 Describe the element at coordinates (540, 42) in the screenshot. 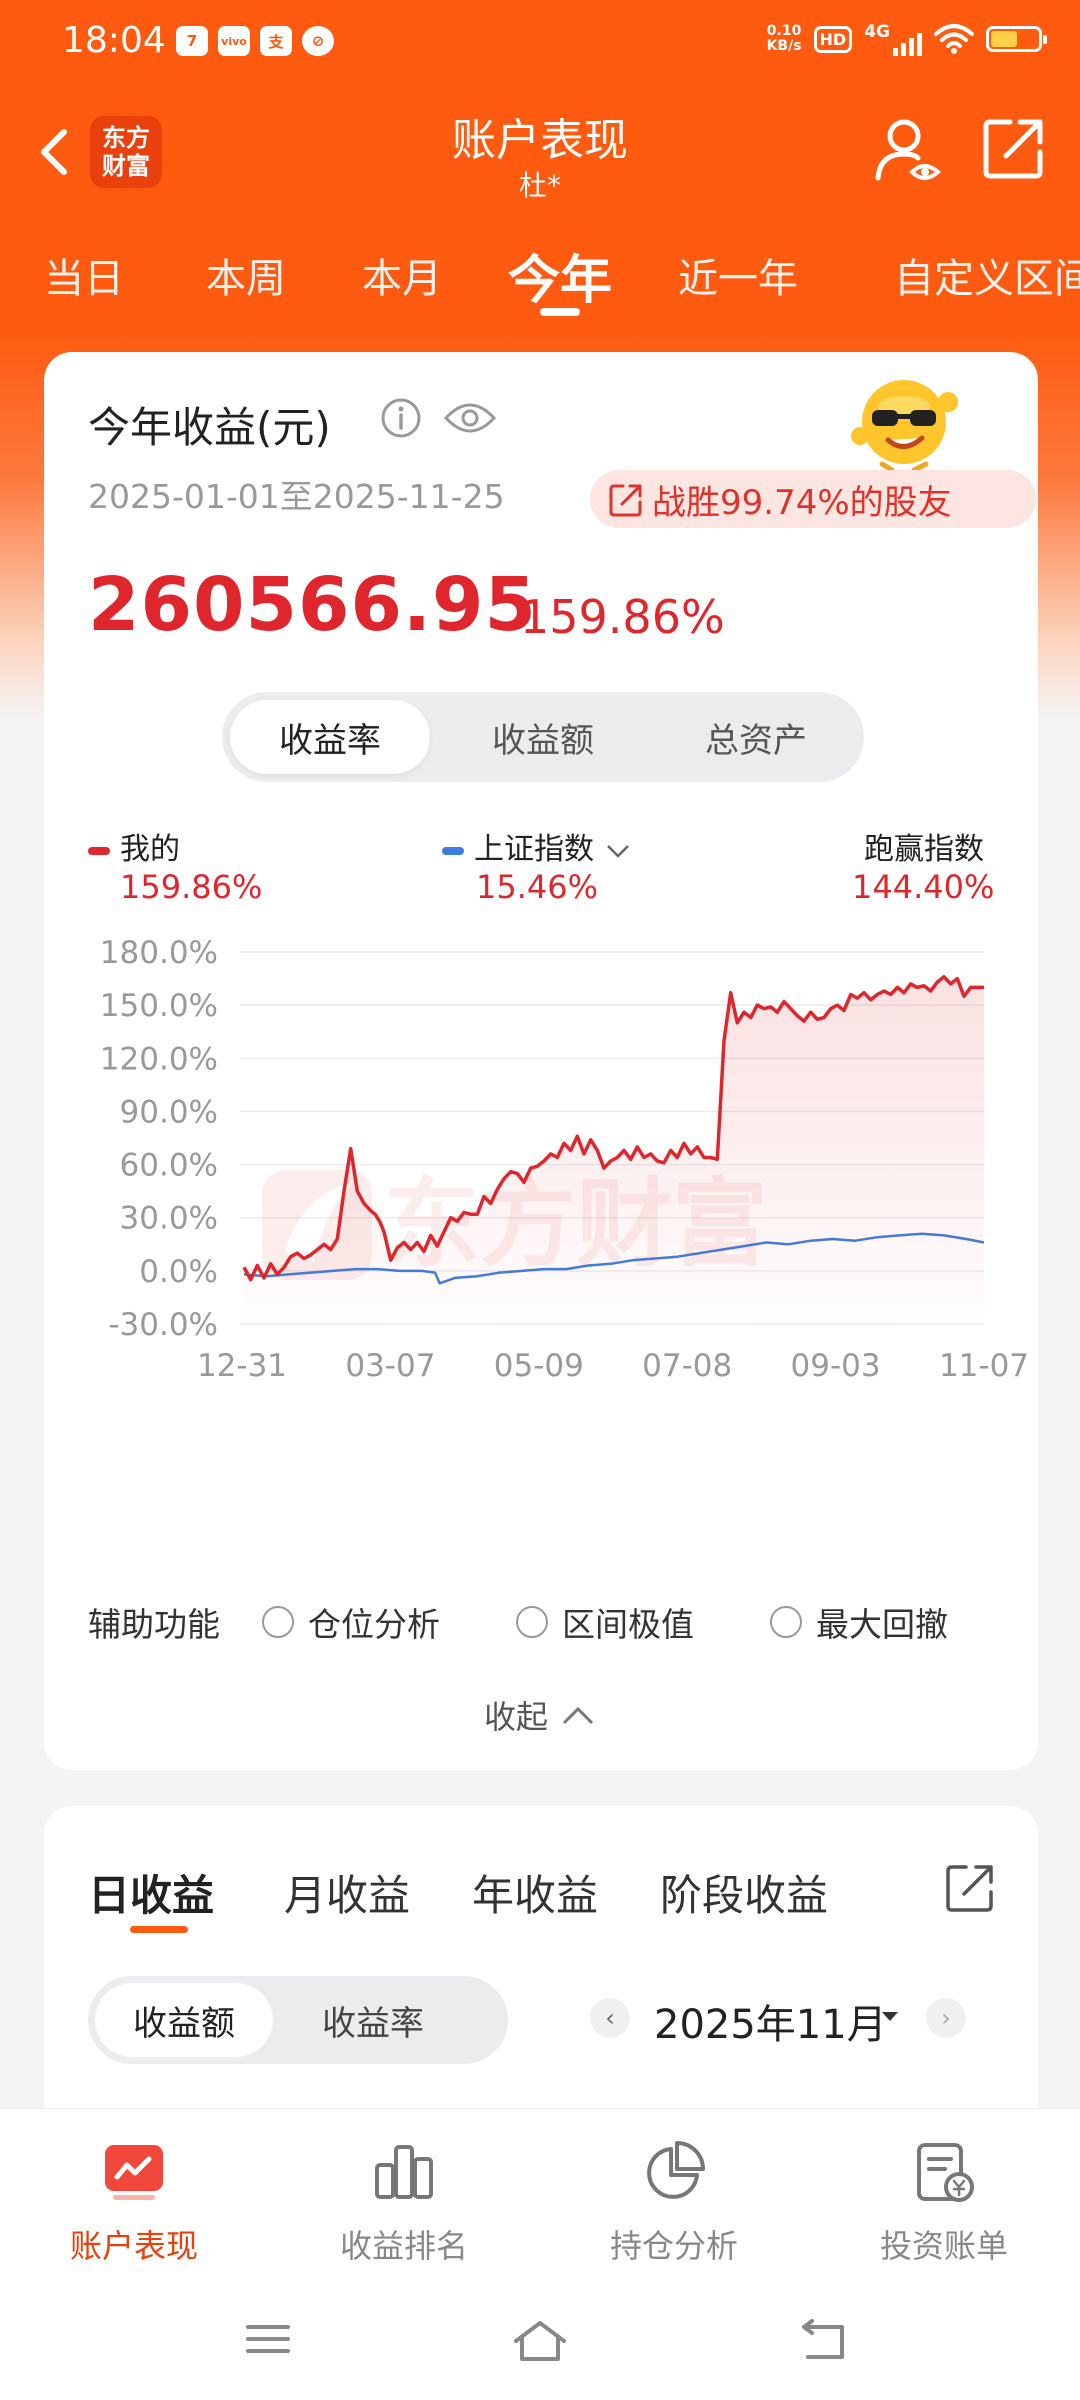

I see `status-bar: 18:04 7 vivo 支 ⊘ 0.10 KB/s HD 4G` at that location.